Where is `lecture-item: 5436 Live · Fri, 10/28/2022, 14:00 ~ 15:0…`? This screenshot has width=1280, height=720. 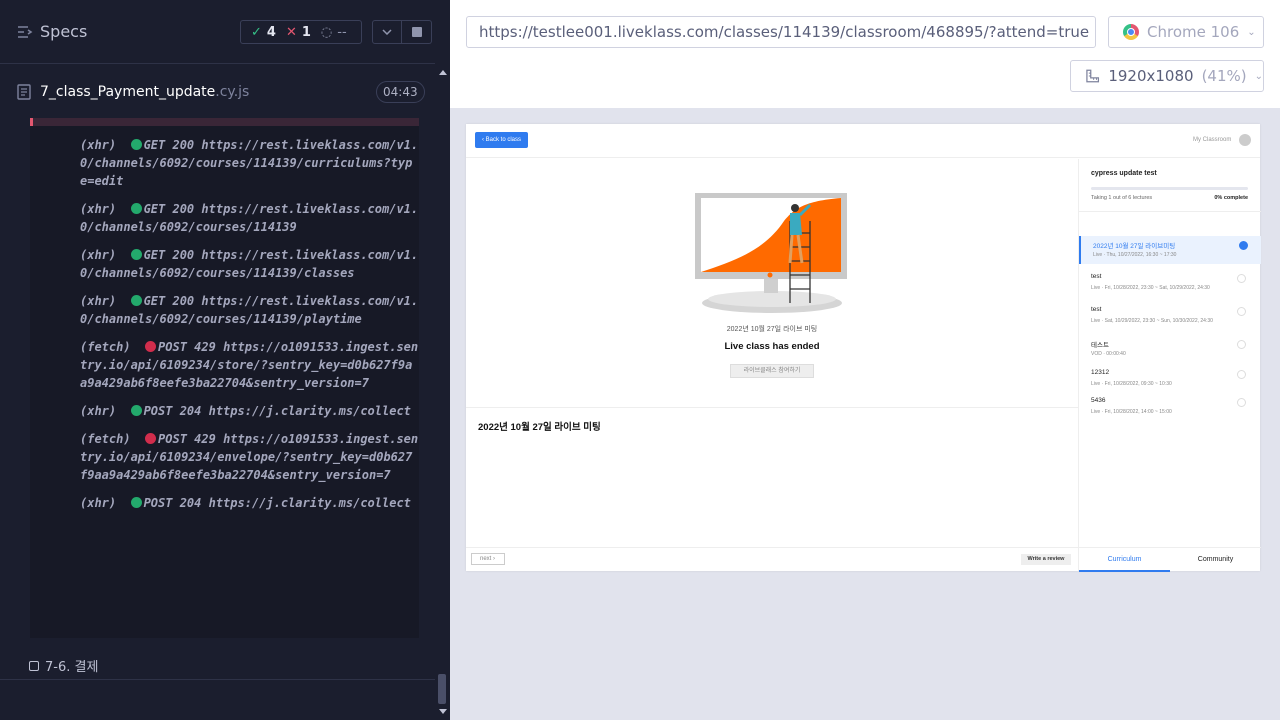 lecture-item: 5436 Live · Fri, 10/28/2022, 14:00 ~ 15:0… is located at coordinates (1170, 407).